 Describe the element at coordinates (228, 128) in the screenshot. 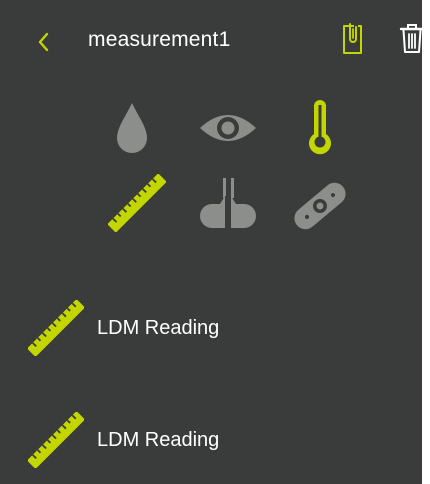

I see `eye-icon` at that location.